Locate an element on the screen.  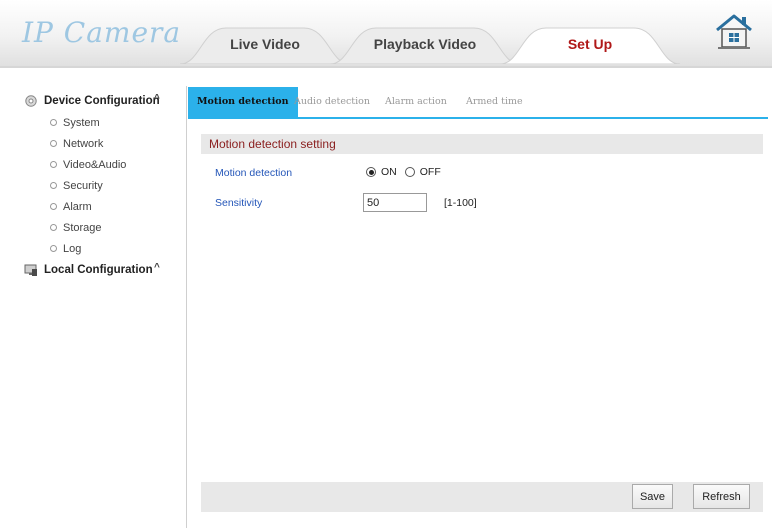
subtab-motion-detection: Motion detection is located at coordinates (243, 102).